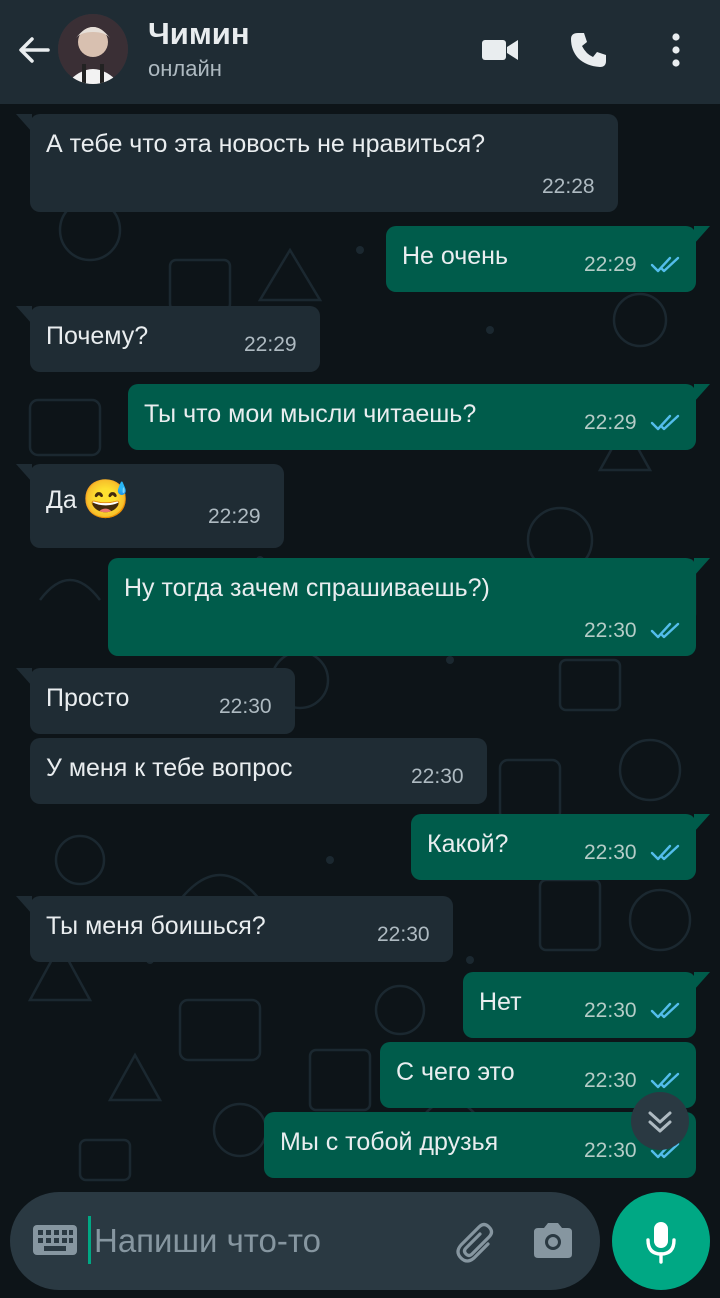 The width and height of the screenshot is (720, 1298). What do you see at coordinates (548, 259) in the screenshot?
I see `outgoing-message: Не очень 22:29` at bounding box center [548, 259].